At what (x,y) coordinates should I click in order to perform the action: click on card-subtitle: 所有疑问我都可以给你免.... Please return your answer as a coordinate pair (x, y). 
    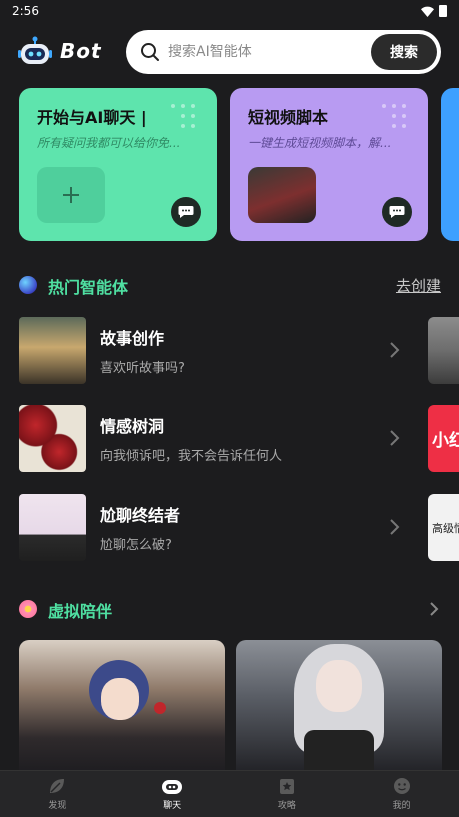
    Looking at the image, I should click on (109, 143).